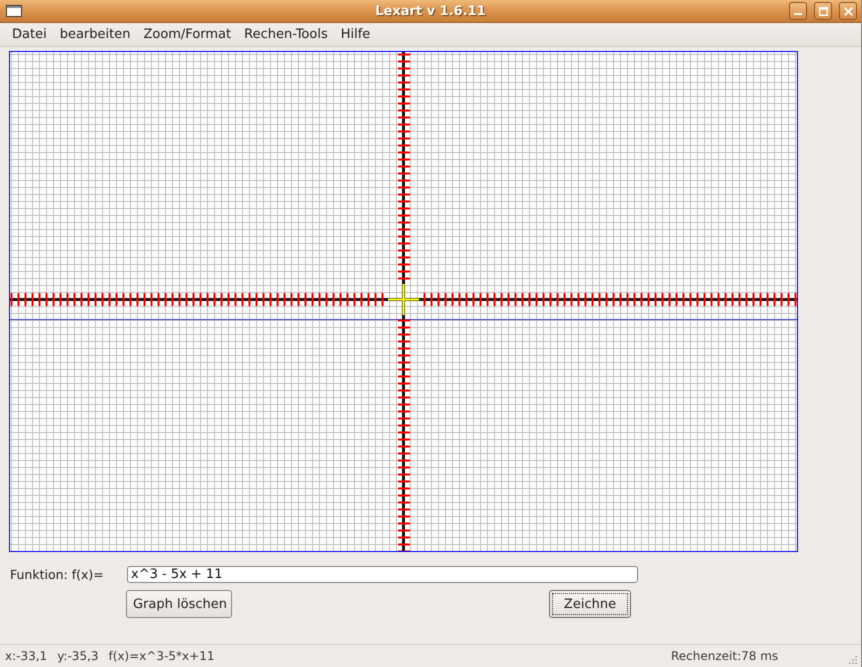  Describe the element at coordinates (78, 656) in the screenshot. I see `status-text: y:-35,3` at that location.